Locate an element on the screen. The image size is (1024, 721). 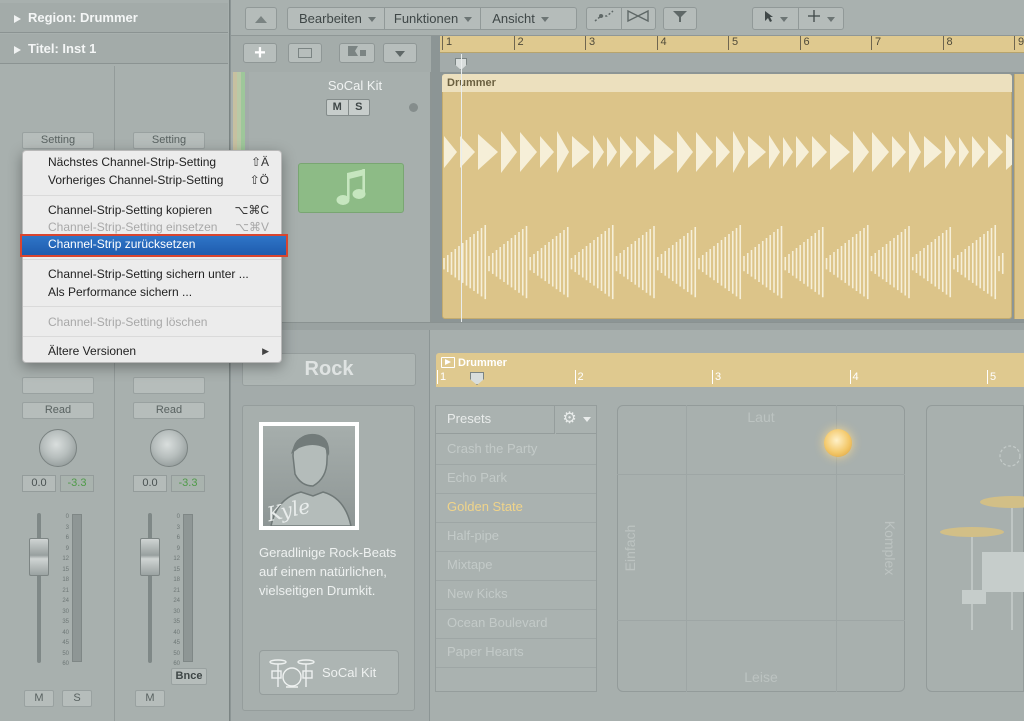
mute-button-2: M is located at coordinates (150, 698).